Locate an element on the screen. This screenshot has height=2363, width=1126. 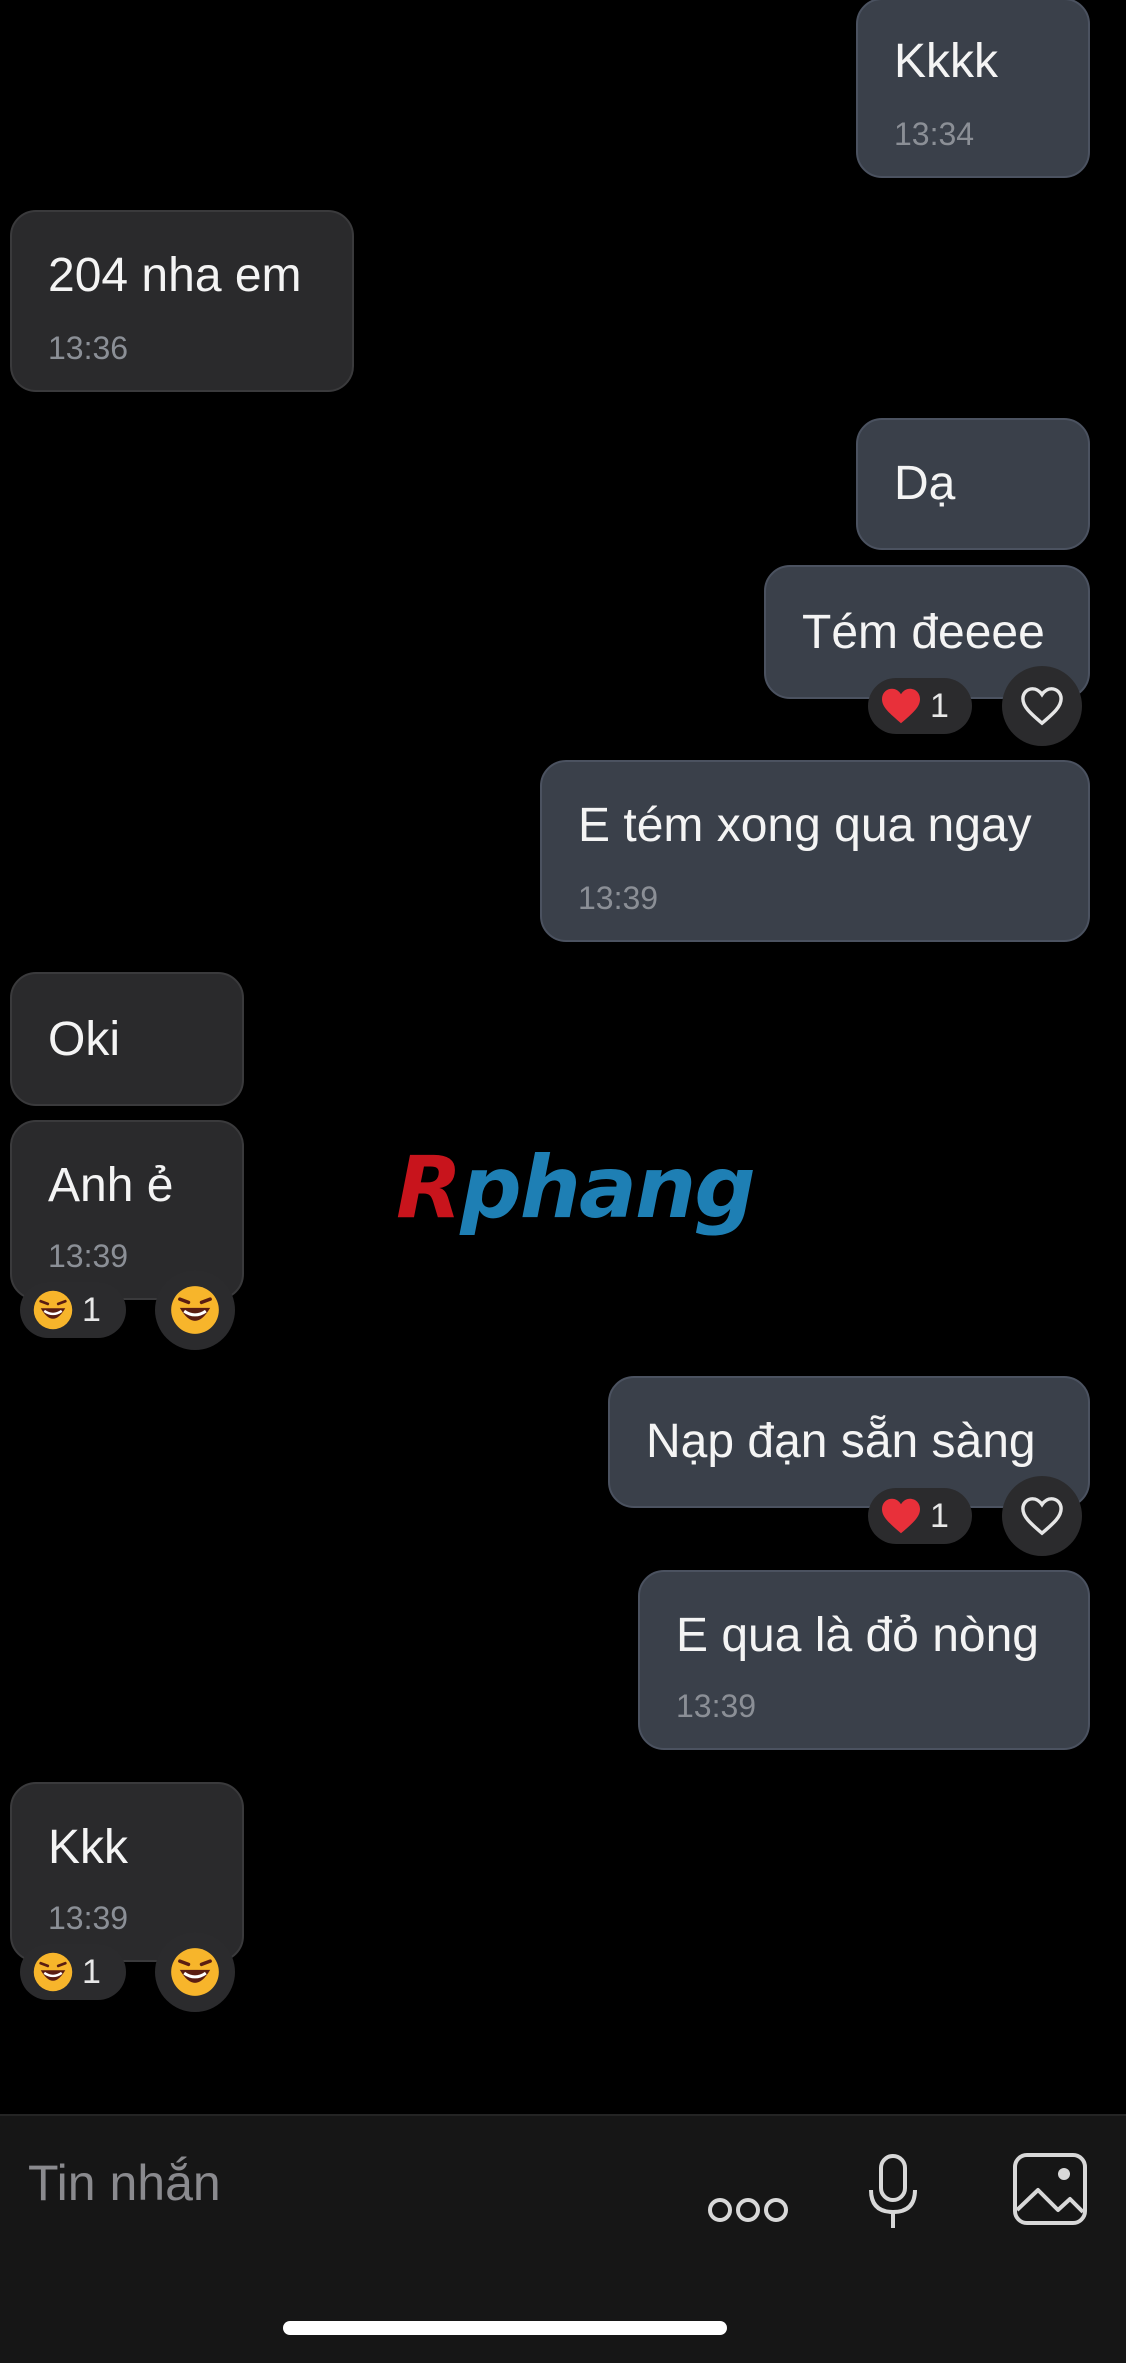
microphone-icon is located at coordinates (893, 2193).